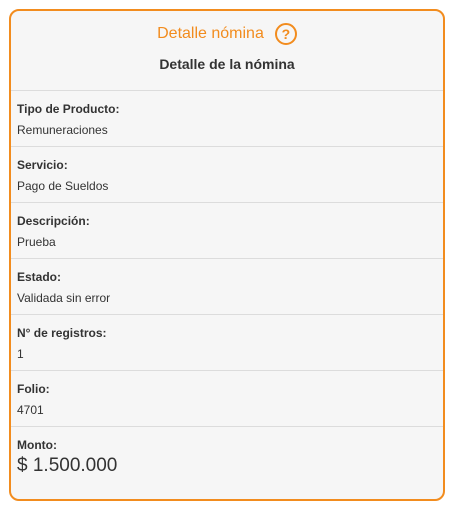 This screenshot has width=456, height=513. I want to click on field-status: Estado: Validada sin error, so click(227, 287).